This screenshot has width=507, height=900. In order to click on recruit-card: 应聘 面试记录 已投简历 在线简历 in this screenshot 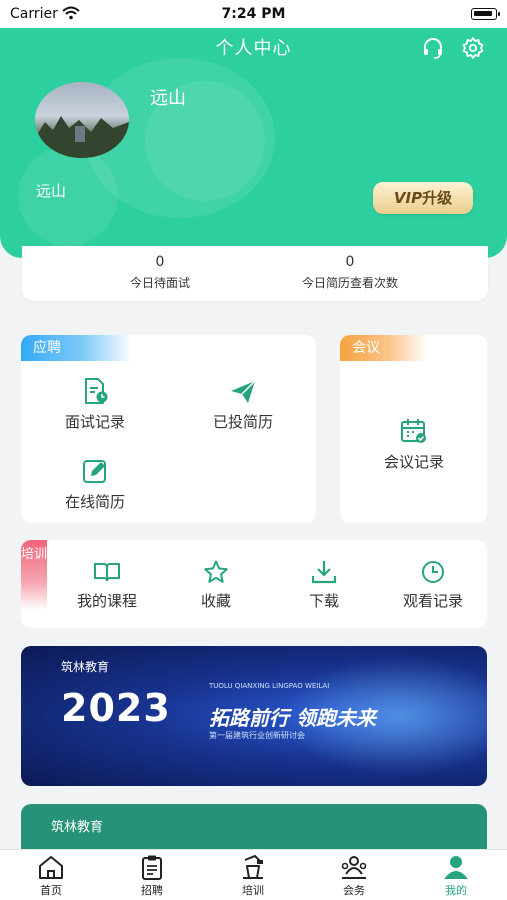, I will do `click(168, 429)`.